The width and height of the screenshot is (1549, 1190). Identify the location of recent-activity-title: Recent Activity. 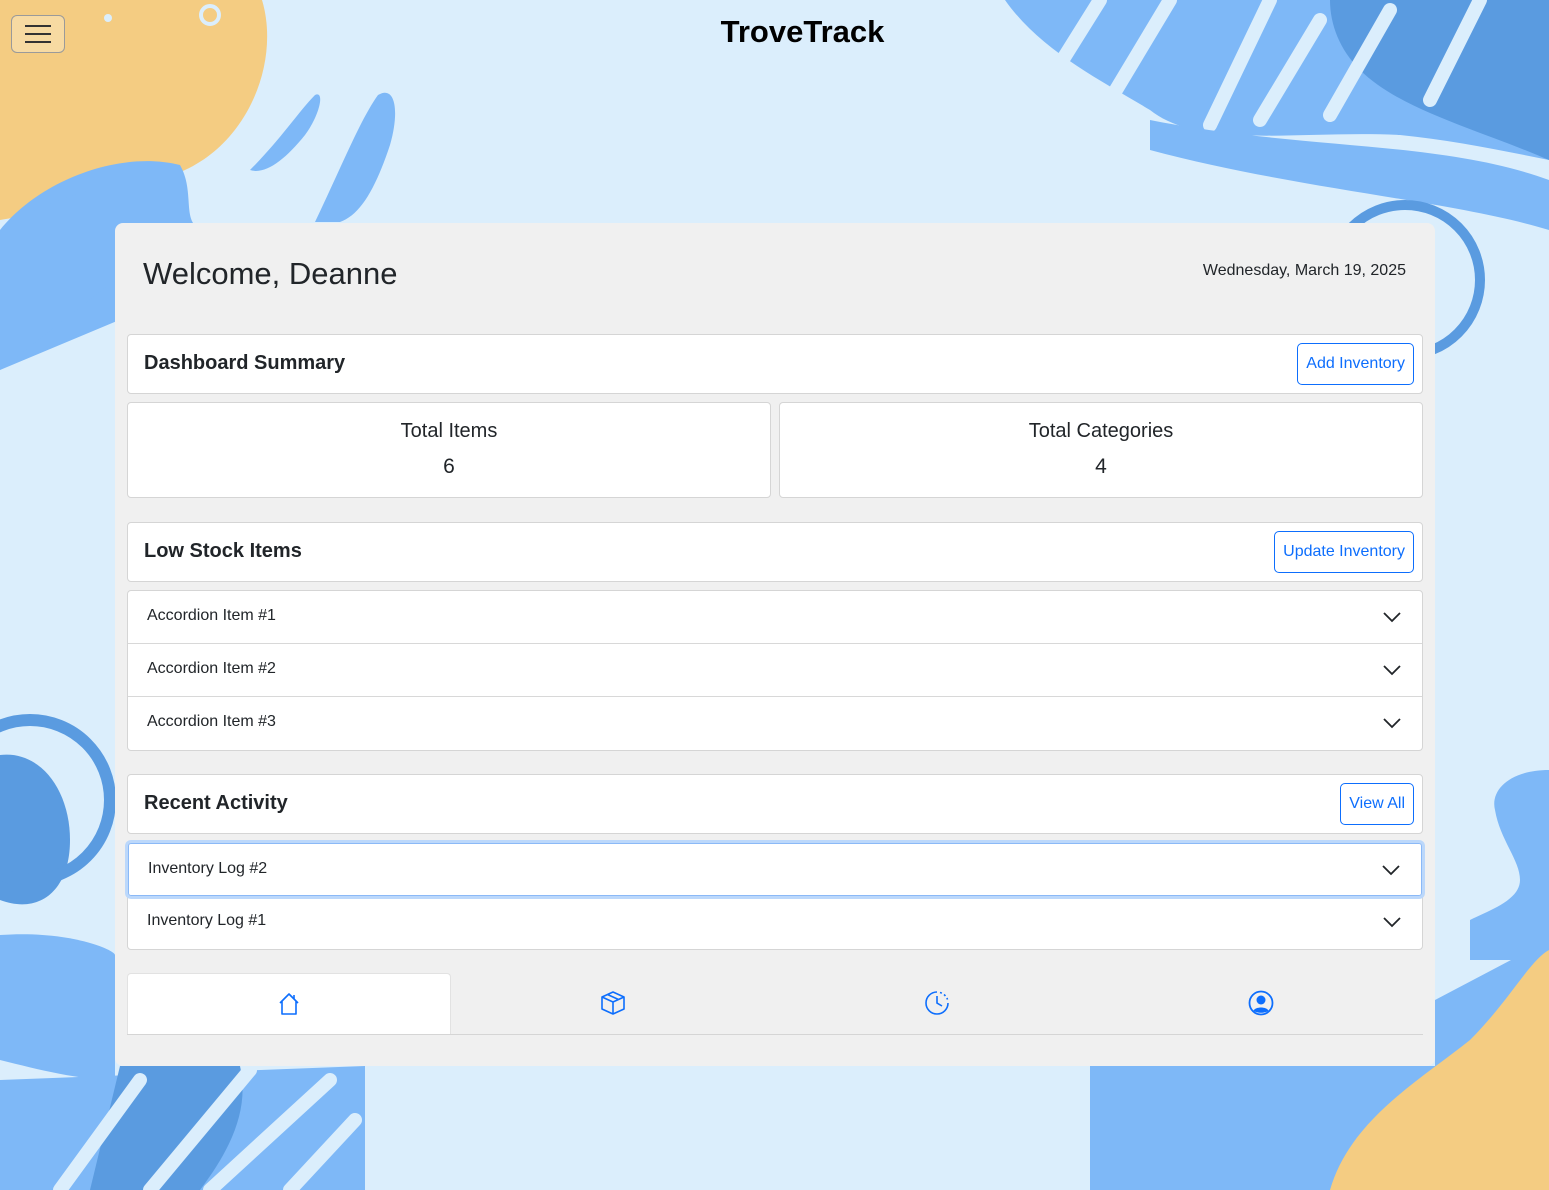
(216, 803).